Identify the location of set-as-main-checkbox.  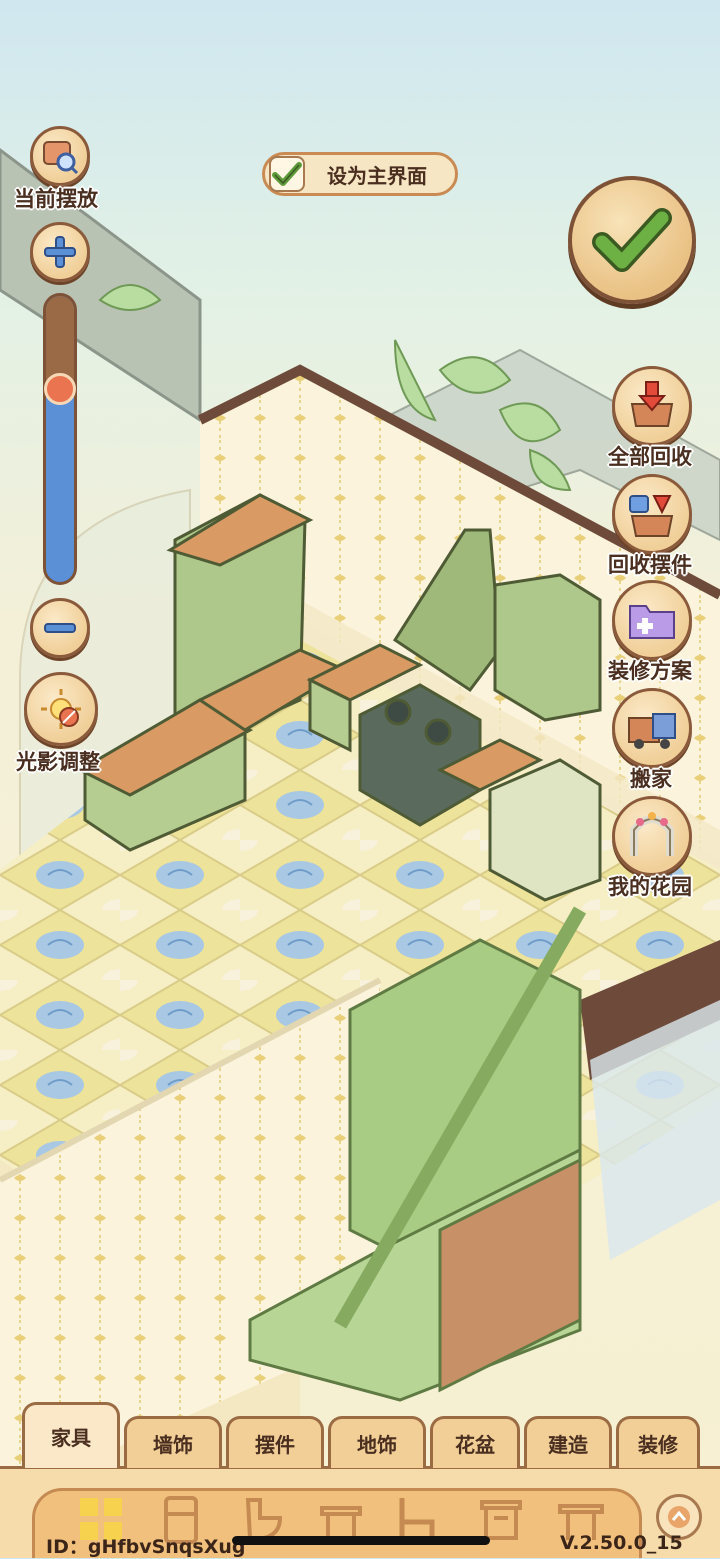
(287, 174).